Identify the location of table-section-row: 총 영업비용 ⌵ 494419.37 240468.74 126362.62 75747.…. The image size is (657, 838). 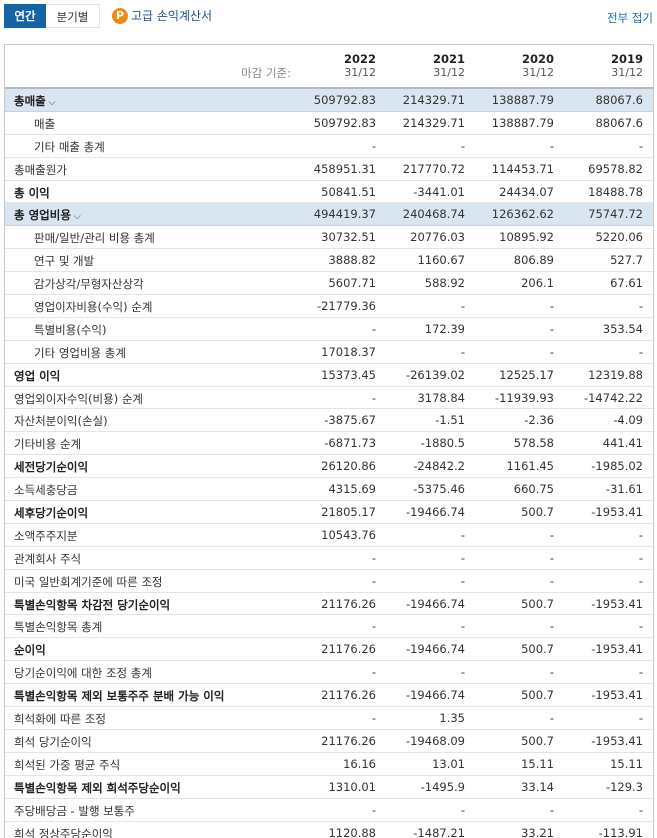
(329, 215).